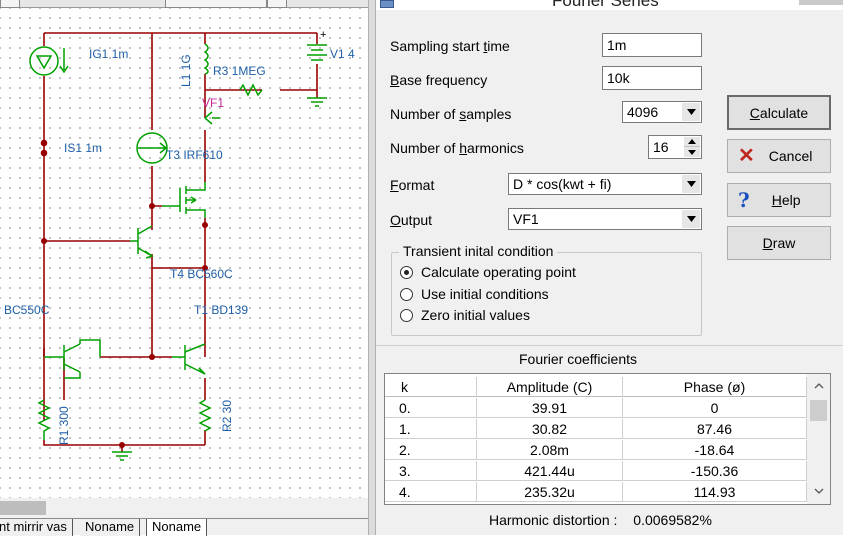 This screenshot has width=843, height=536. I want to click on dialog-title-bar: Fourier Series, so click(609, 5).